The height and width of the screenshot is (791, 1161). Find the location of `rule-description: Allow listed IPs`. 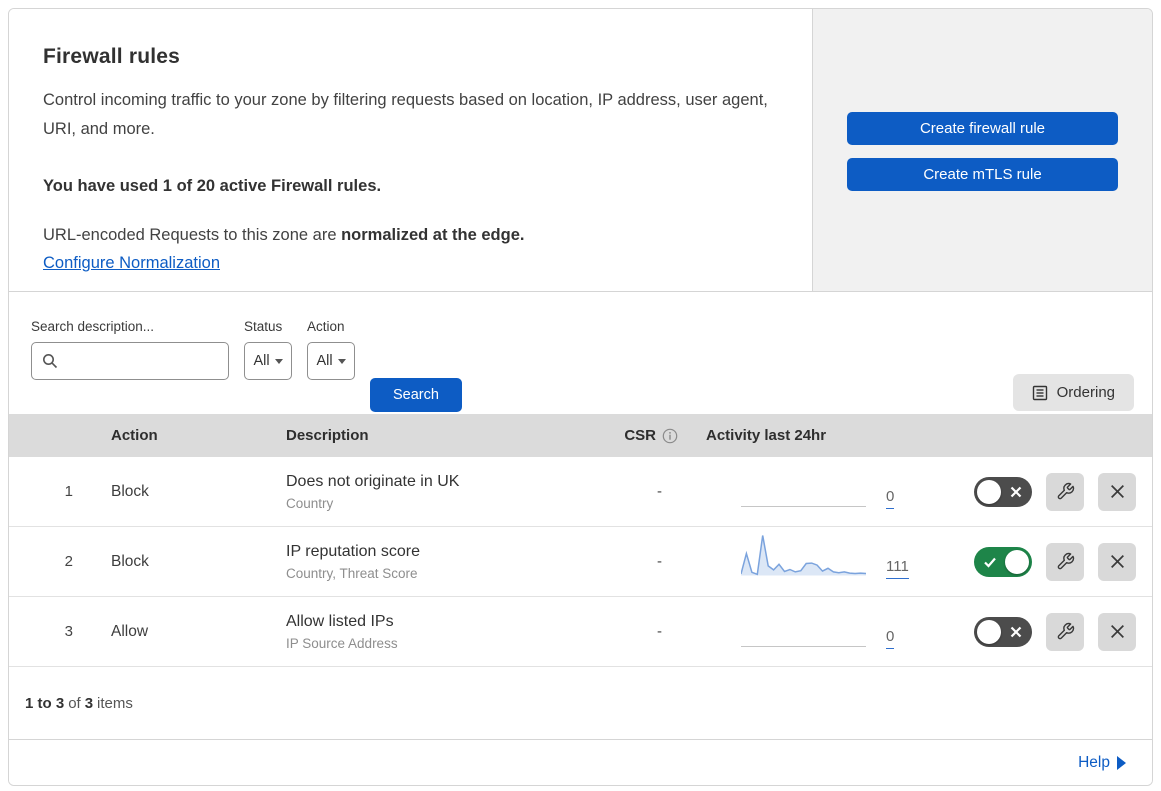

rule-description: Allow listed IPs is located at coordinates (340, 621).